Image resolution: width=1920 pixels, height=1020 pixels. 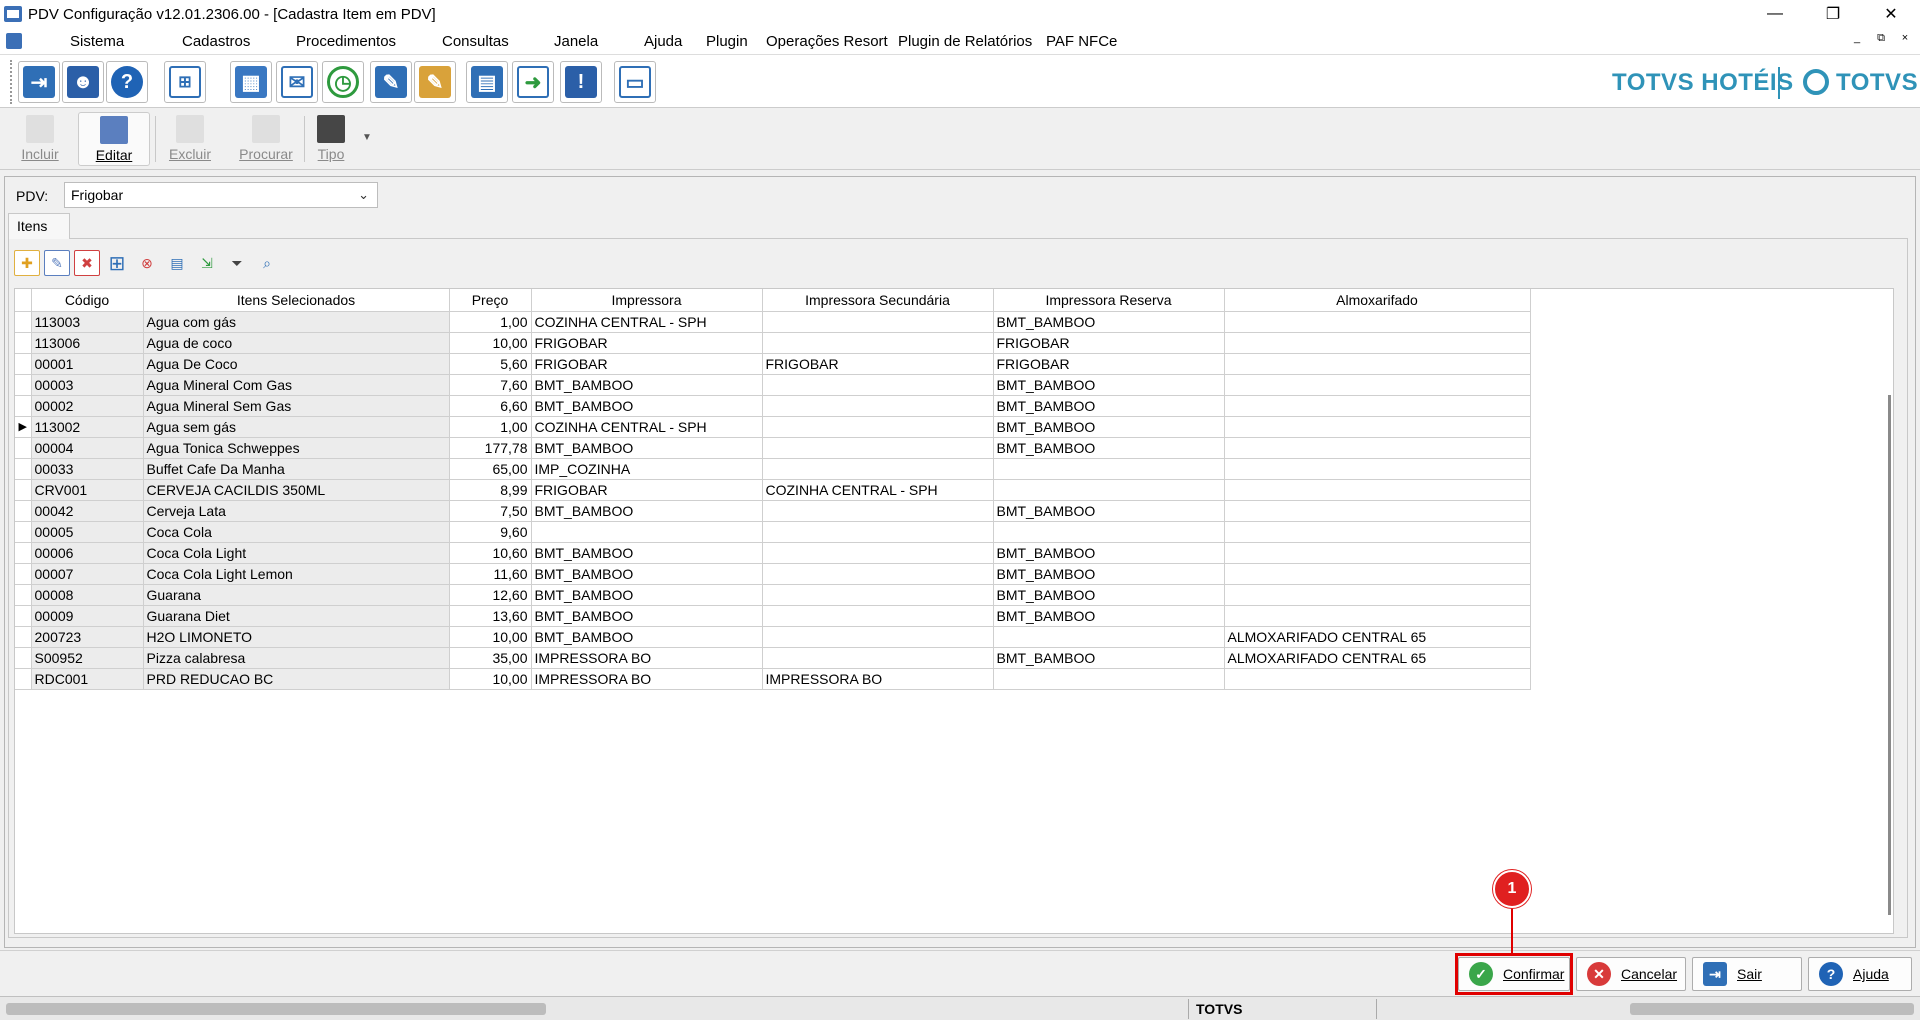 What do you see at coordinates (1833, 14) in the screenshot?
I see `restore-button: ❐` at bounding box center [1833, 14].